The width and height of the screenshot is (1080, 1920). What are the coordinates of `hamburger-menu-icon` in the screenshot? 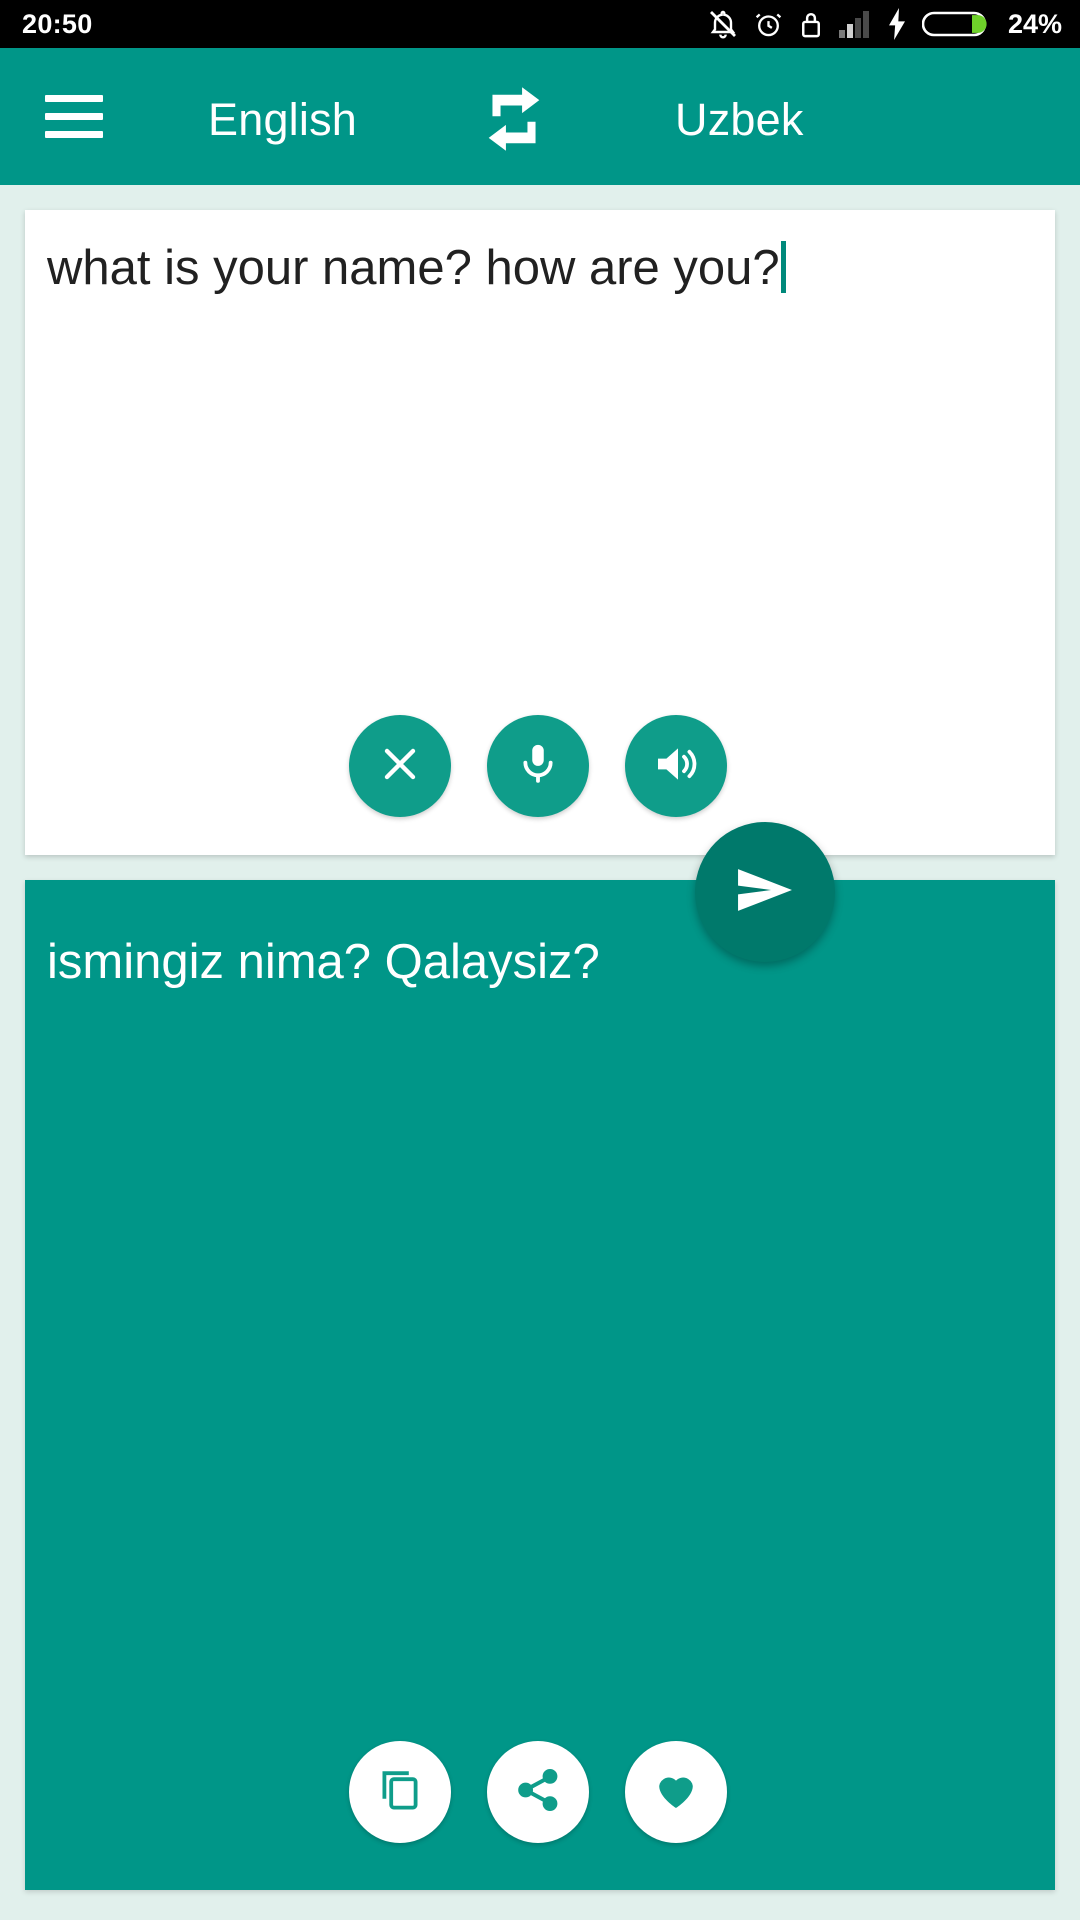 It's located at (90, 116).